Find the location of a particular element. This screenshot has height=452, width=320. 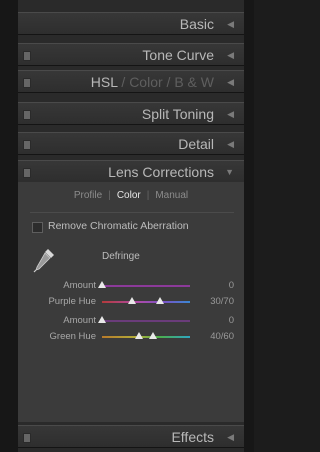

slider-value: 40/60 is located at coordinates (222, 336).